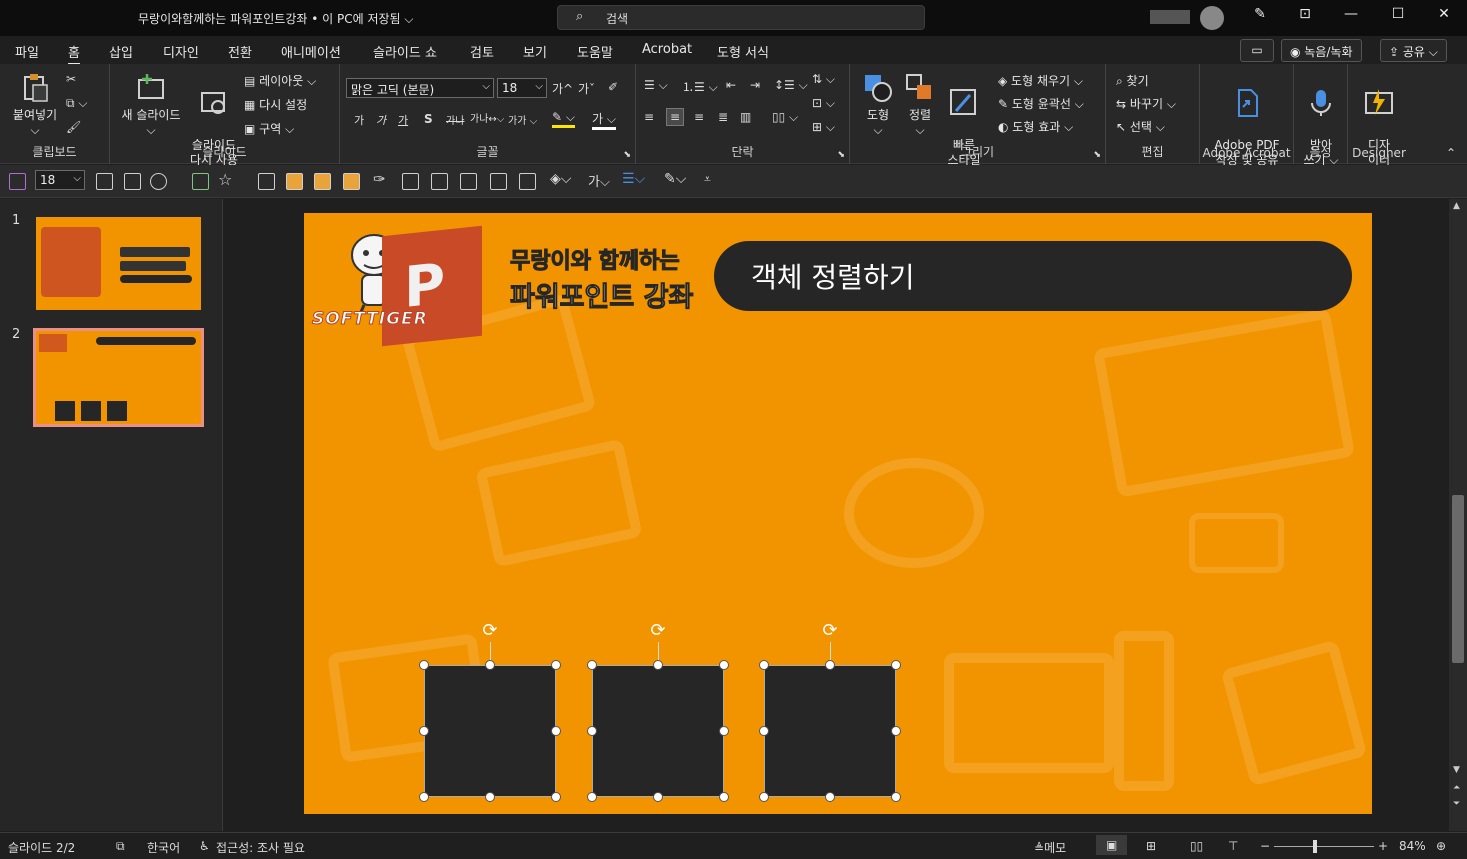  What do you see at coordinates (599, 180) in the screenshot?
I see `font-color-icon: 가⌵` at bounding box center [599, 180].